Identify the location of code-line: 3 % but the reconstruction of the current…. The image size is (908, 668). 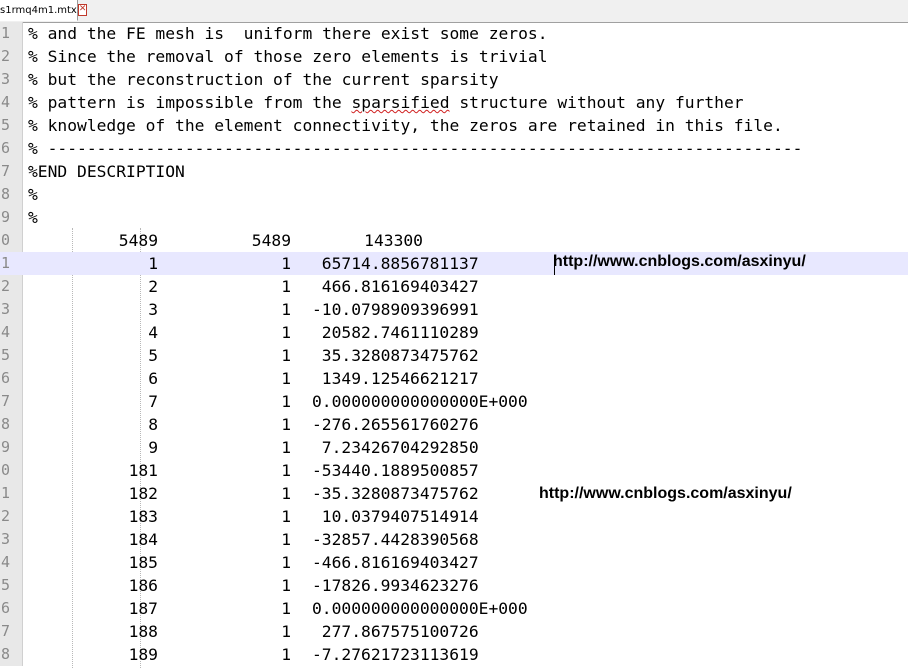
(454, 79).